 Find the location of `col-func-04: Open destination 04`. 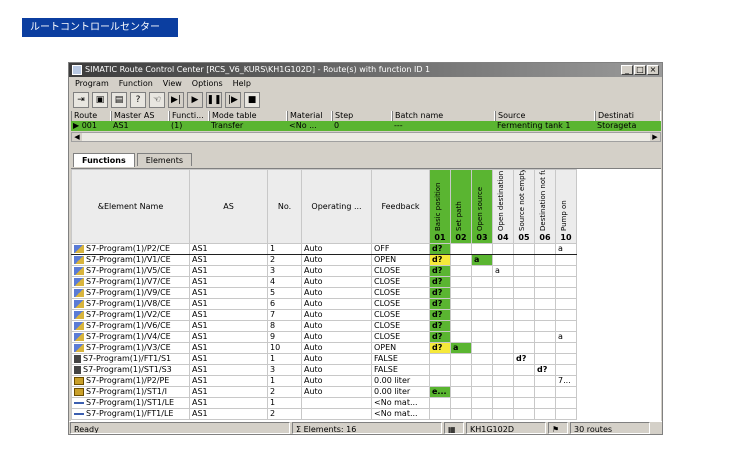

col-func-04: Open destination 04 is located at coordinates (503, 206).